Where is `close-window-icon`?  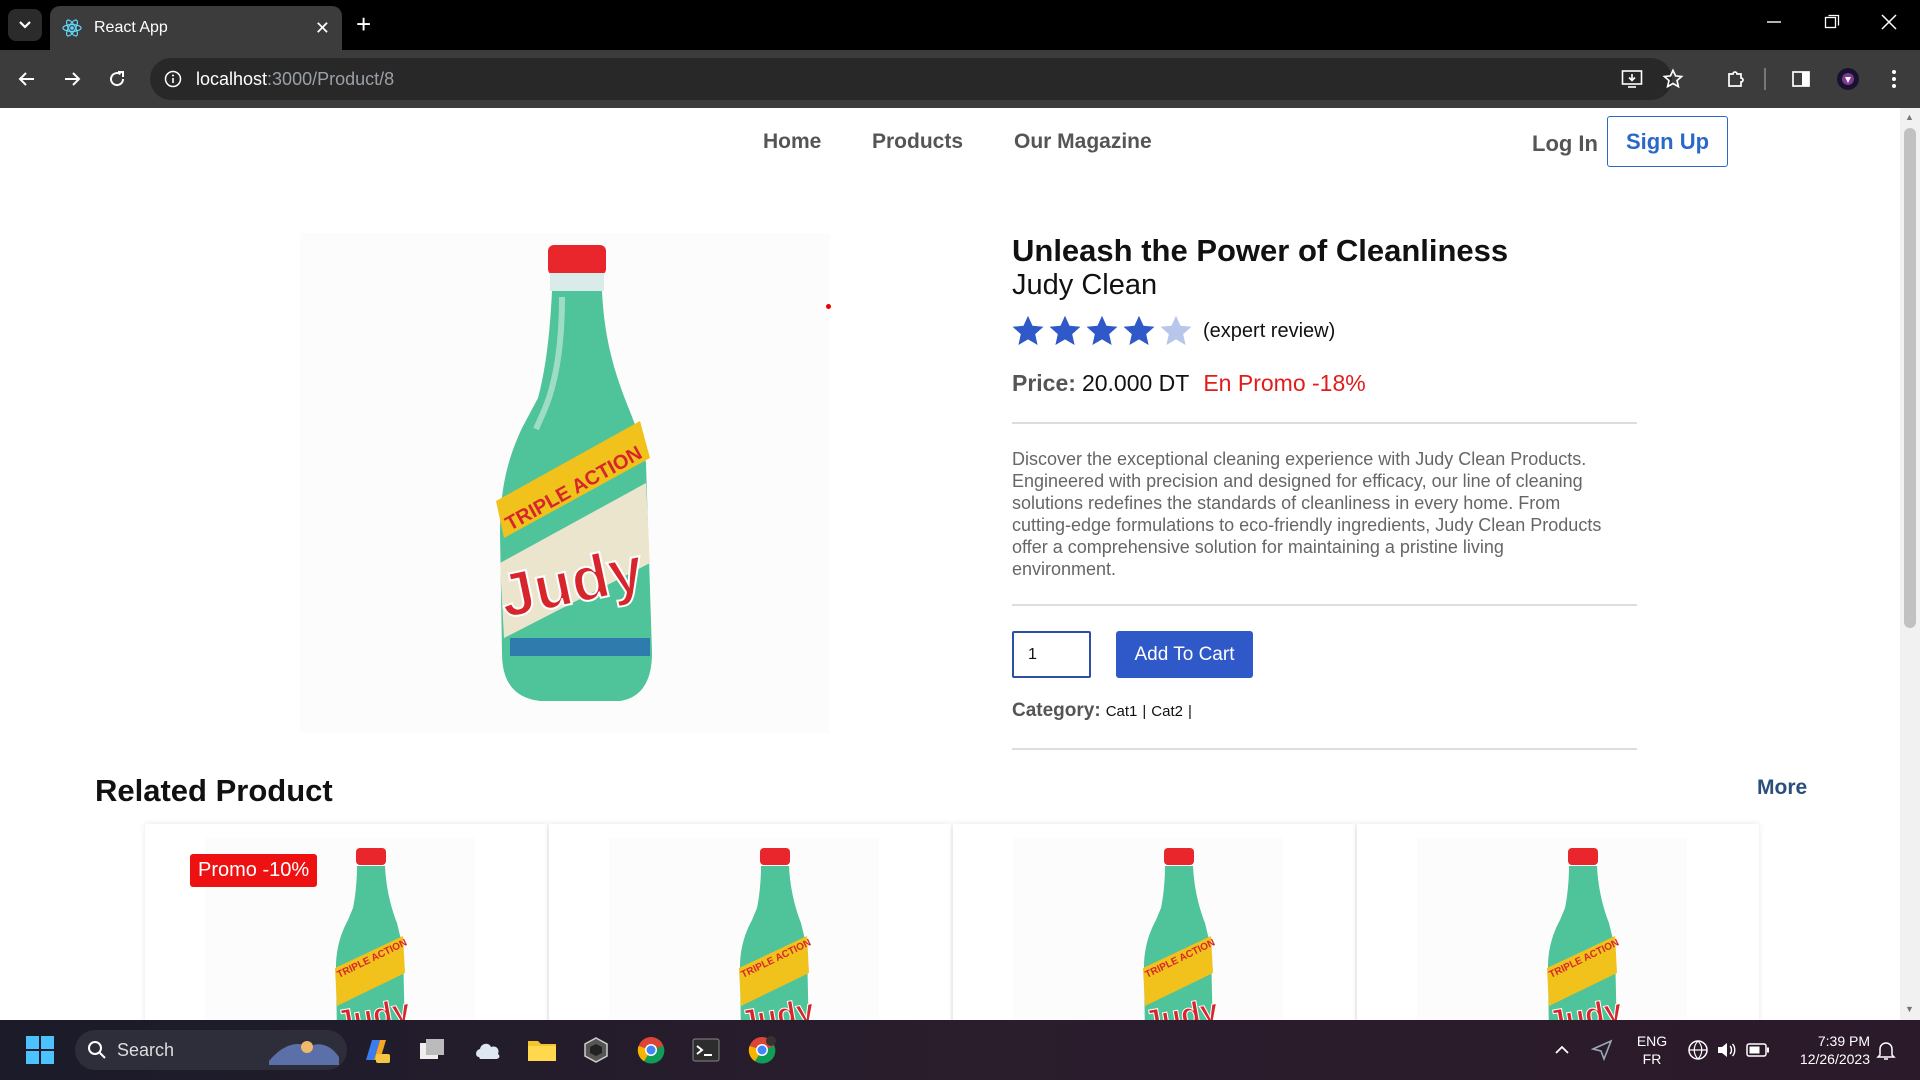
close-window-icon is located at coordinates (1889, 25).